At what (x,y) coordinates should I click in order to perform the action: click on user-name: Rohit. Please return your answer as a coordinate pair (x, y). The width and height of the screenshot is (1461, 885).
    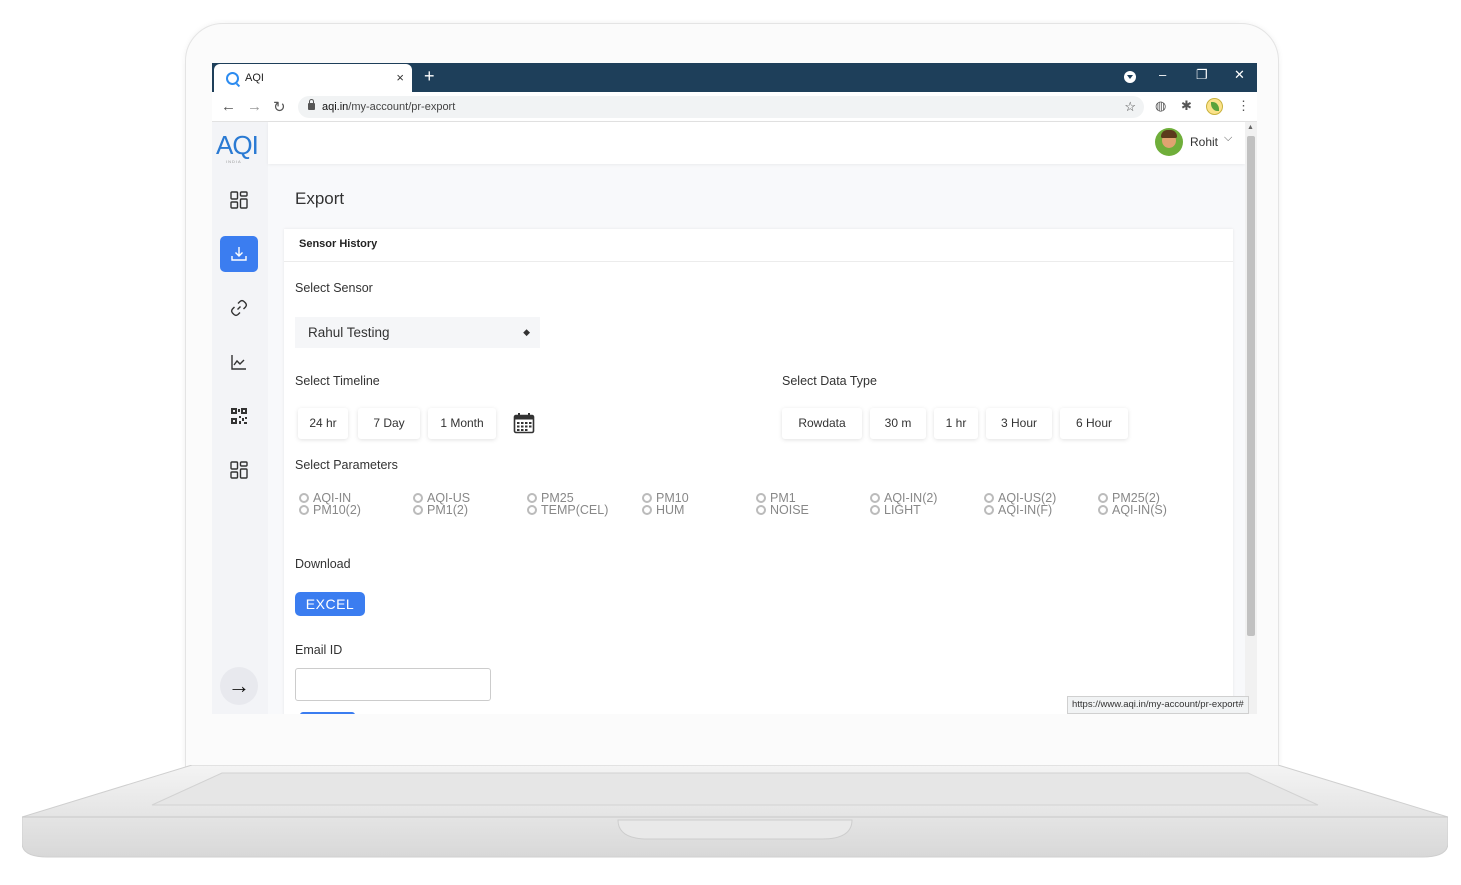
    Looking at the image, I should click on (1204, 142).